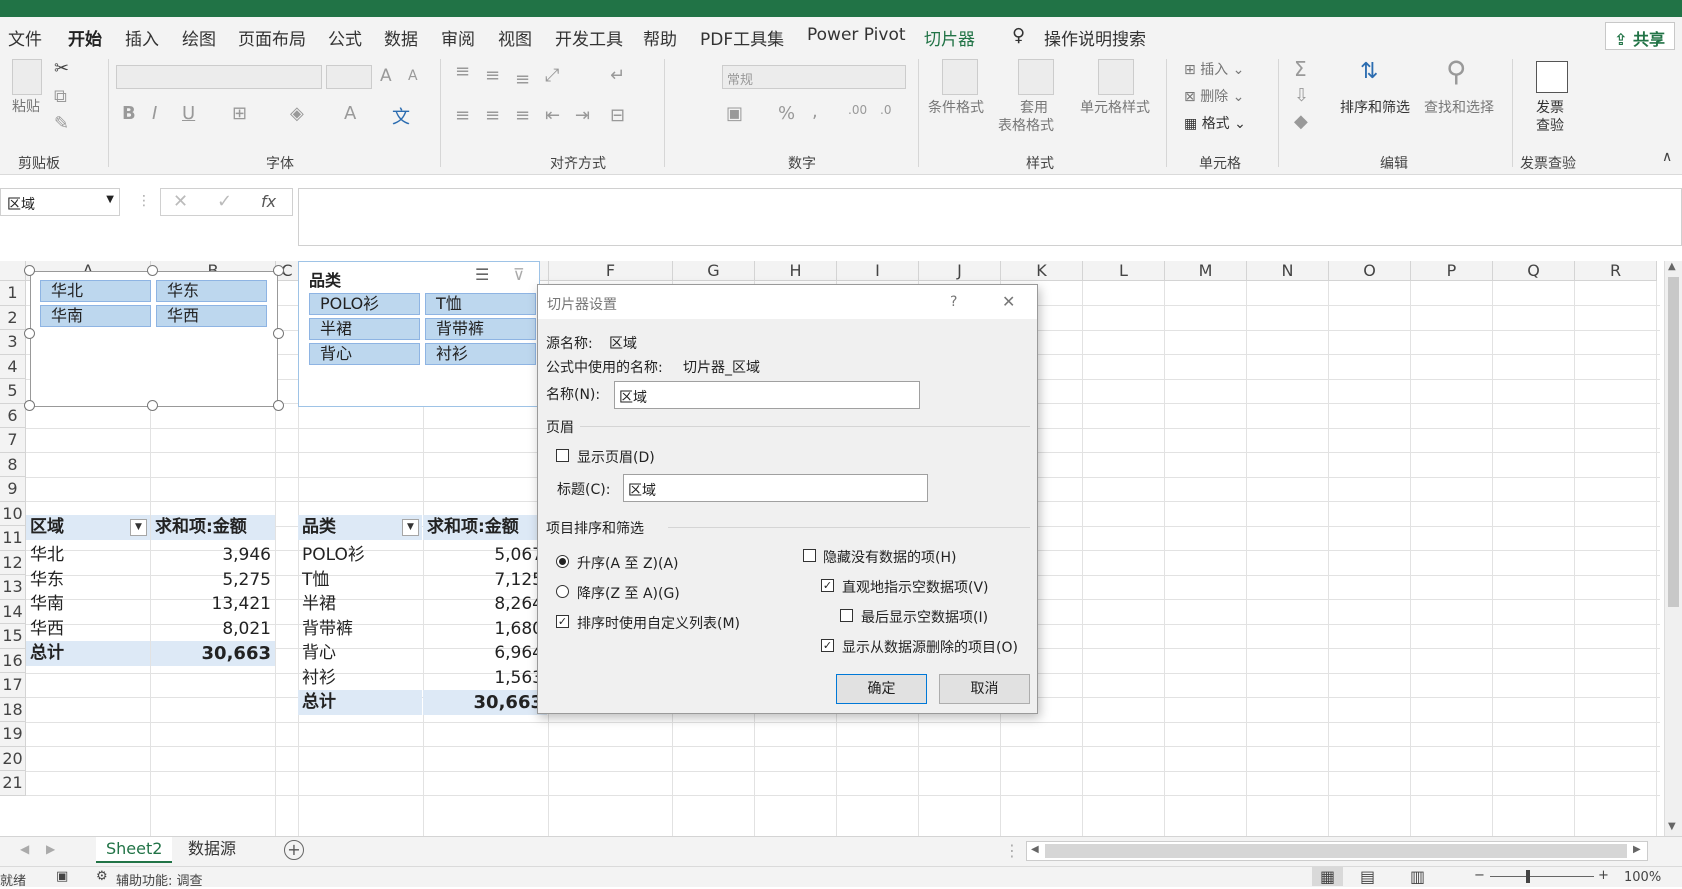 The image size is (1682, 889). Describe the element at coordinates (552, 115) in the screenshot. I see `decrease-indent-icon: ⇤` at that location.